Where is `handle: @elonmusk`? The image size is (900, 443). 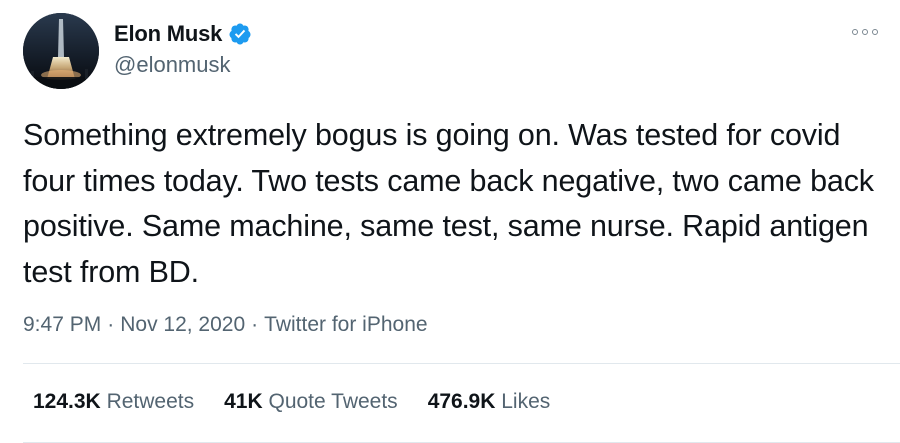 handle: @elonmusk is located at coordinates (183, 65).